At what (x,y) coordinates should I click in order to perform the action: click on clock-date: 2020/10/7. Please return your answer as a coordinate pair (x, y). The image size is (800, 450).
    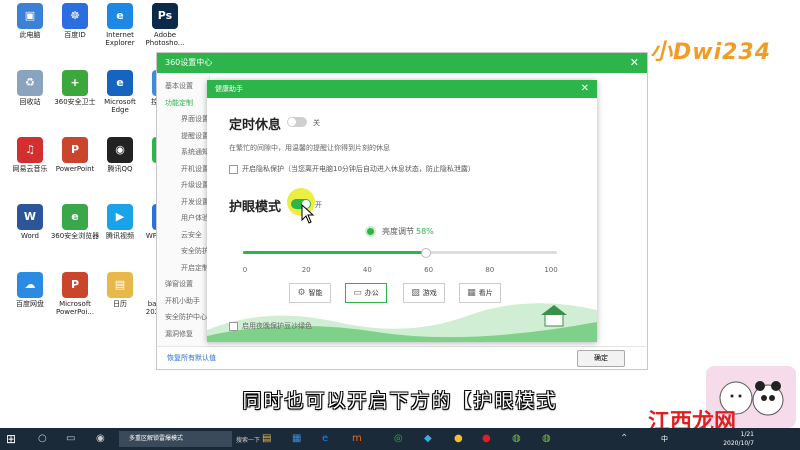
    Looking at the image, I should click on (738, 443).